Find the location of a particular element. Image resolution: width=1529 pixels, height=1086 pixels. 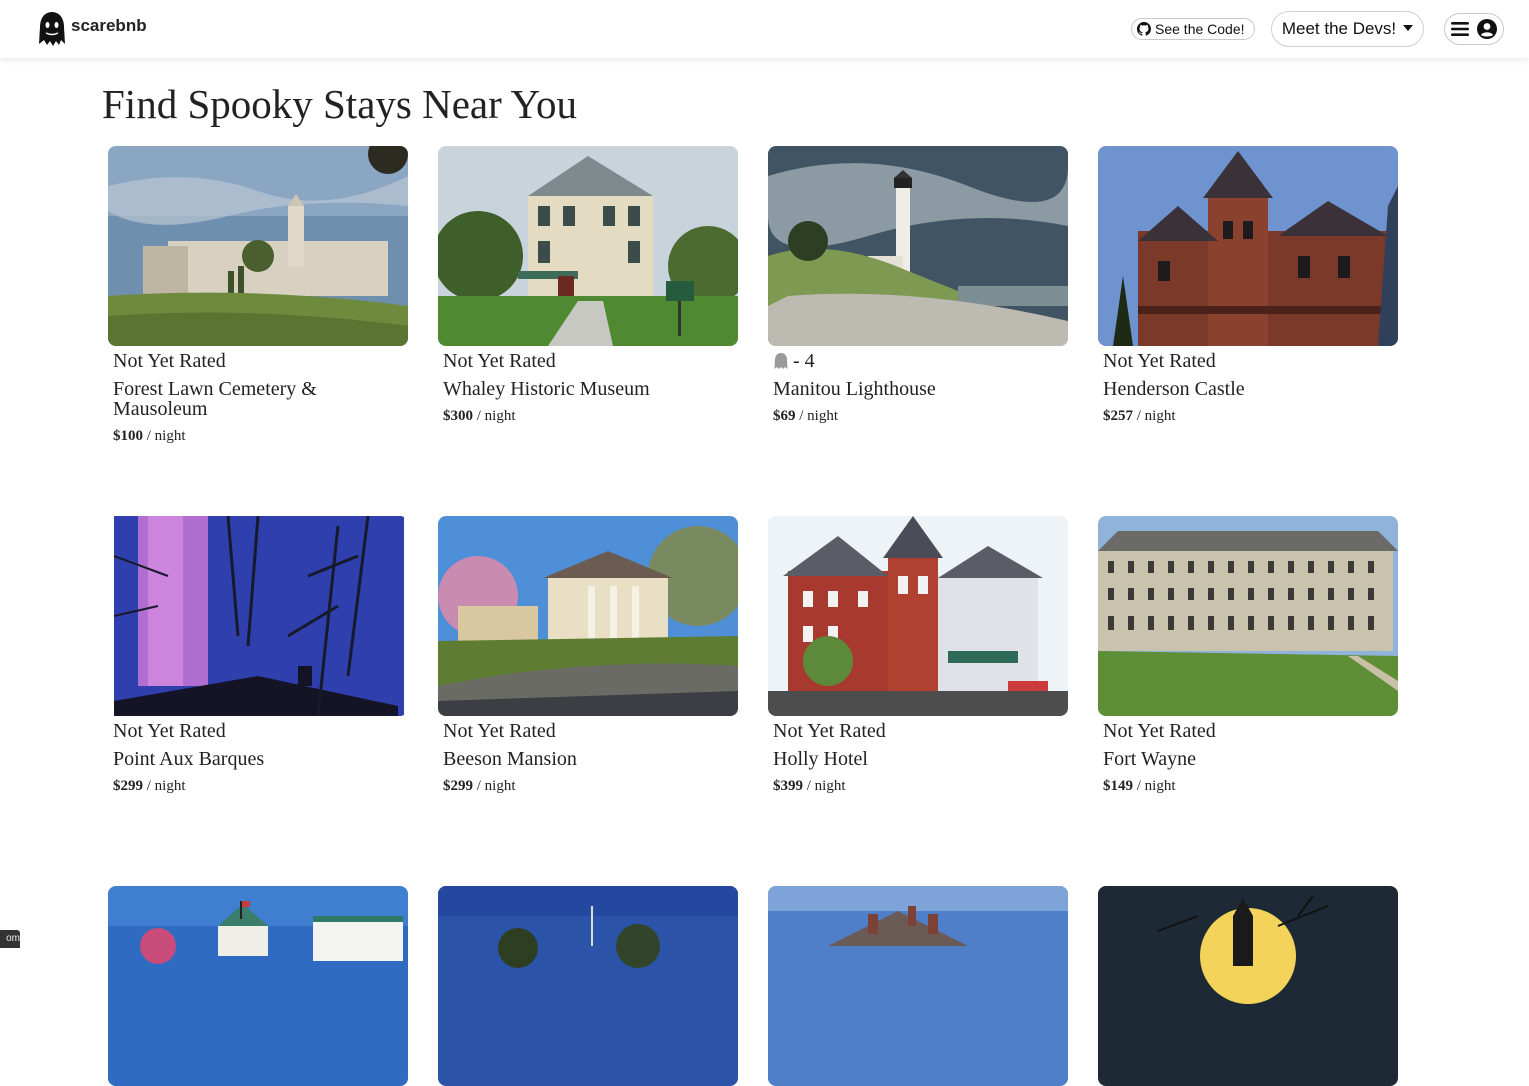

see-the-code-button: See the Code! is located at coordinates (1193, 29).